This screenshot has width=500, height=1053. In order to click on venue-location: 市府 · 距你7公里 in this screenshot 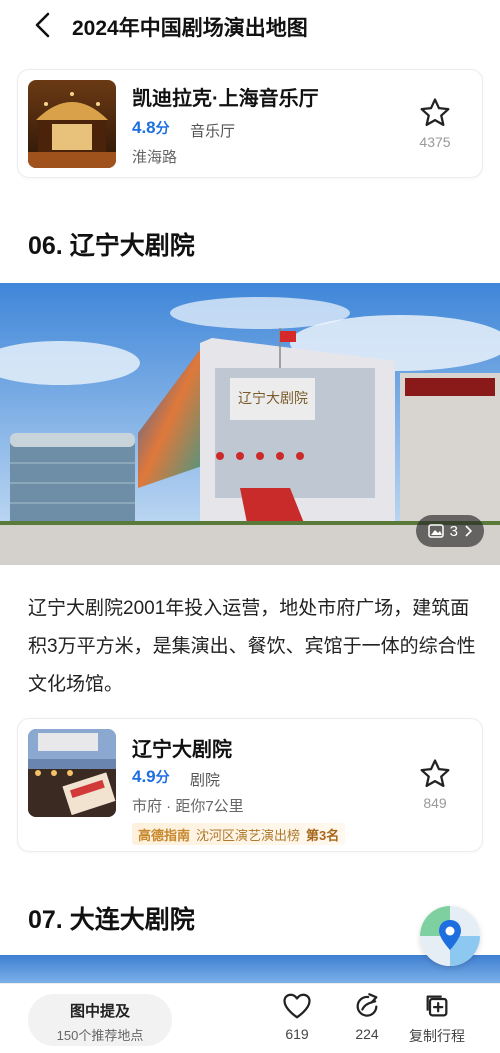, I will do `click(188, 806)`.